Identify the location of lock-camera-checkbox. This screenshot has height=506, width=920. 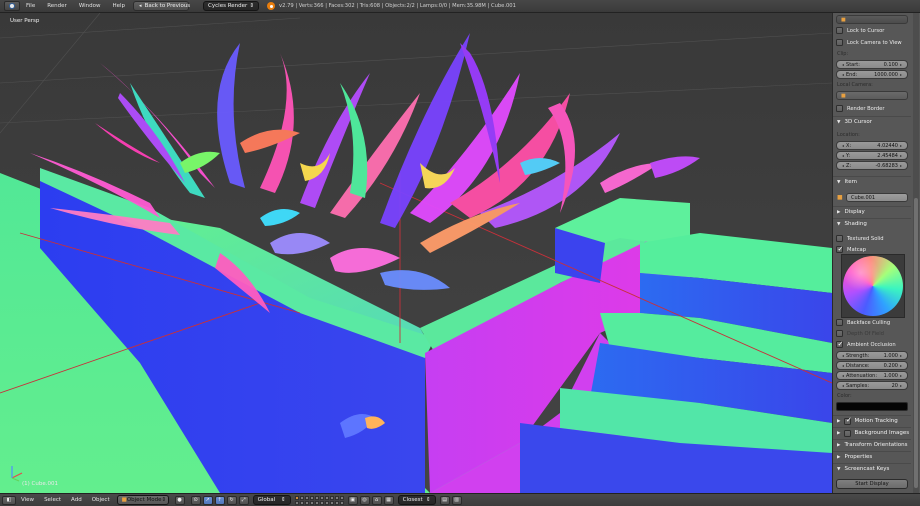
(839, 42).